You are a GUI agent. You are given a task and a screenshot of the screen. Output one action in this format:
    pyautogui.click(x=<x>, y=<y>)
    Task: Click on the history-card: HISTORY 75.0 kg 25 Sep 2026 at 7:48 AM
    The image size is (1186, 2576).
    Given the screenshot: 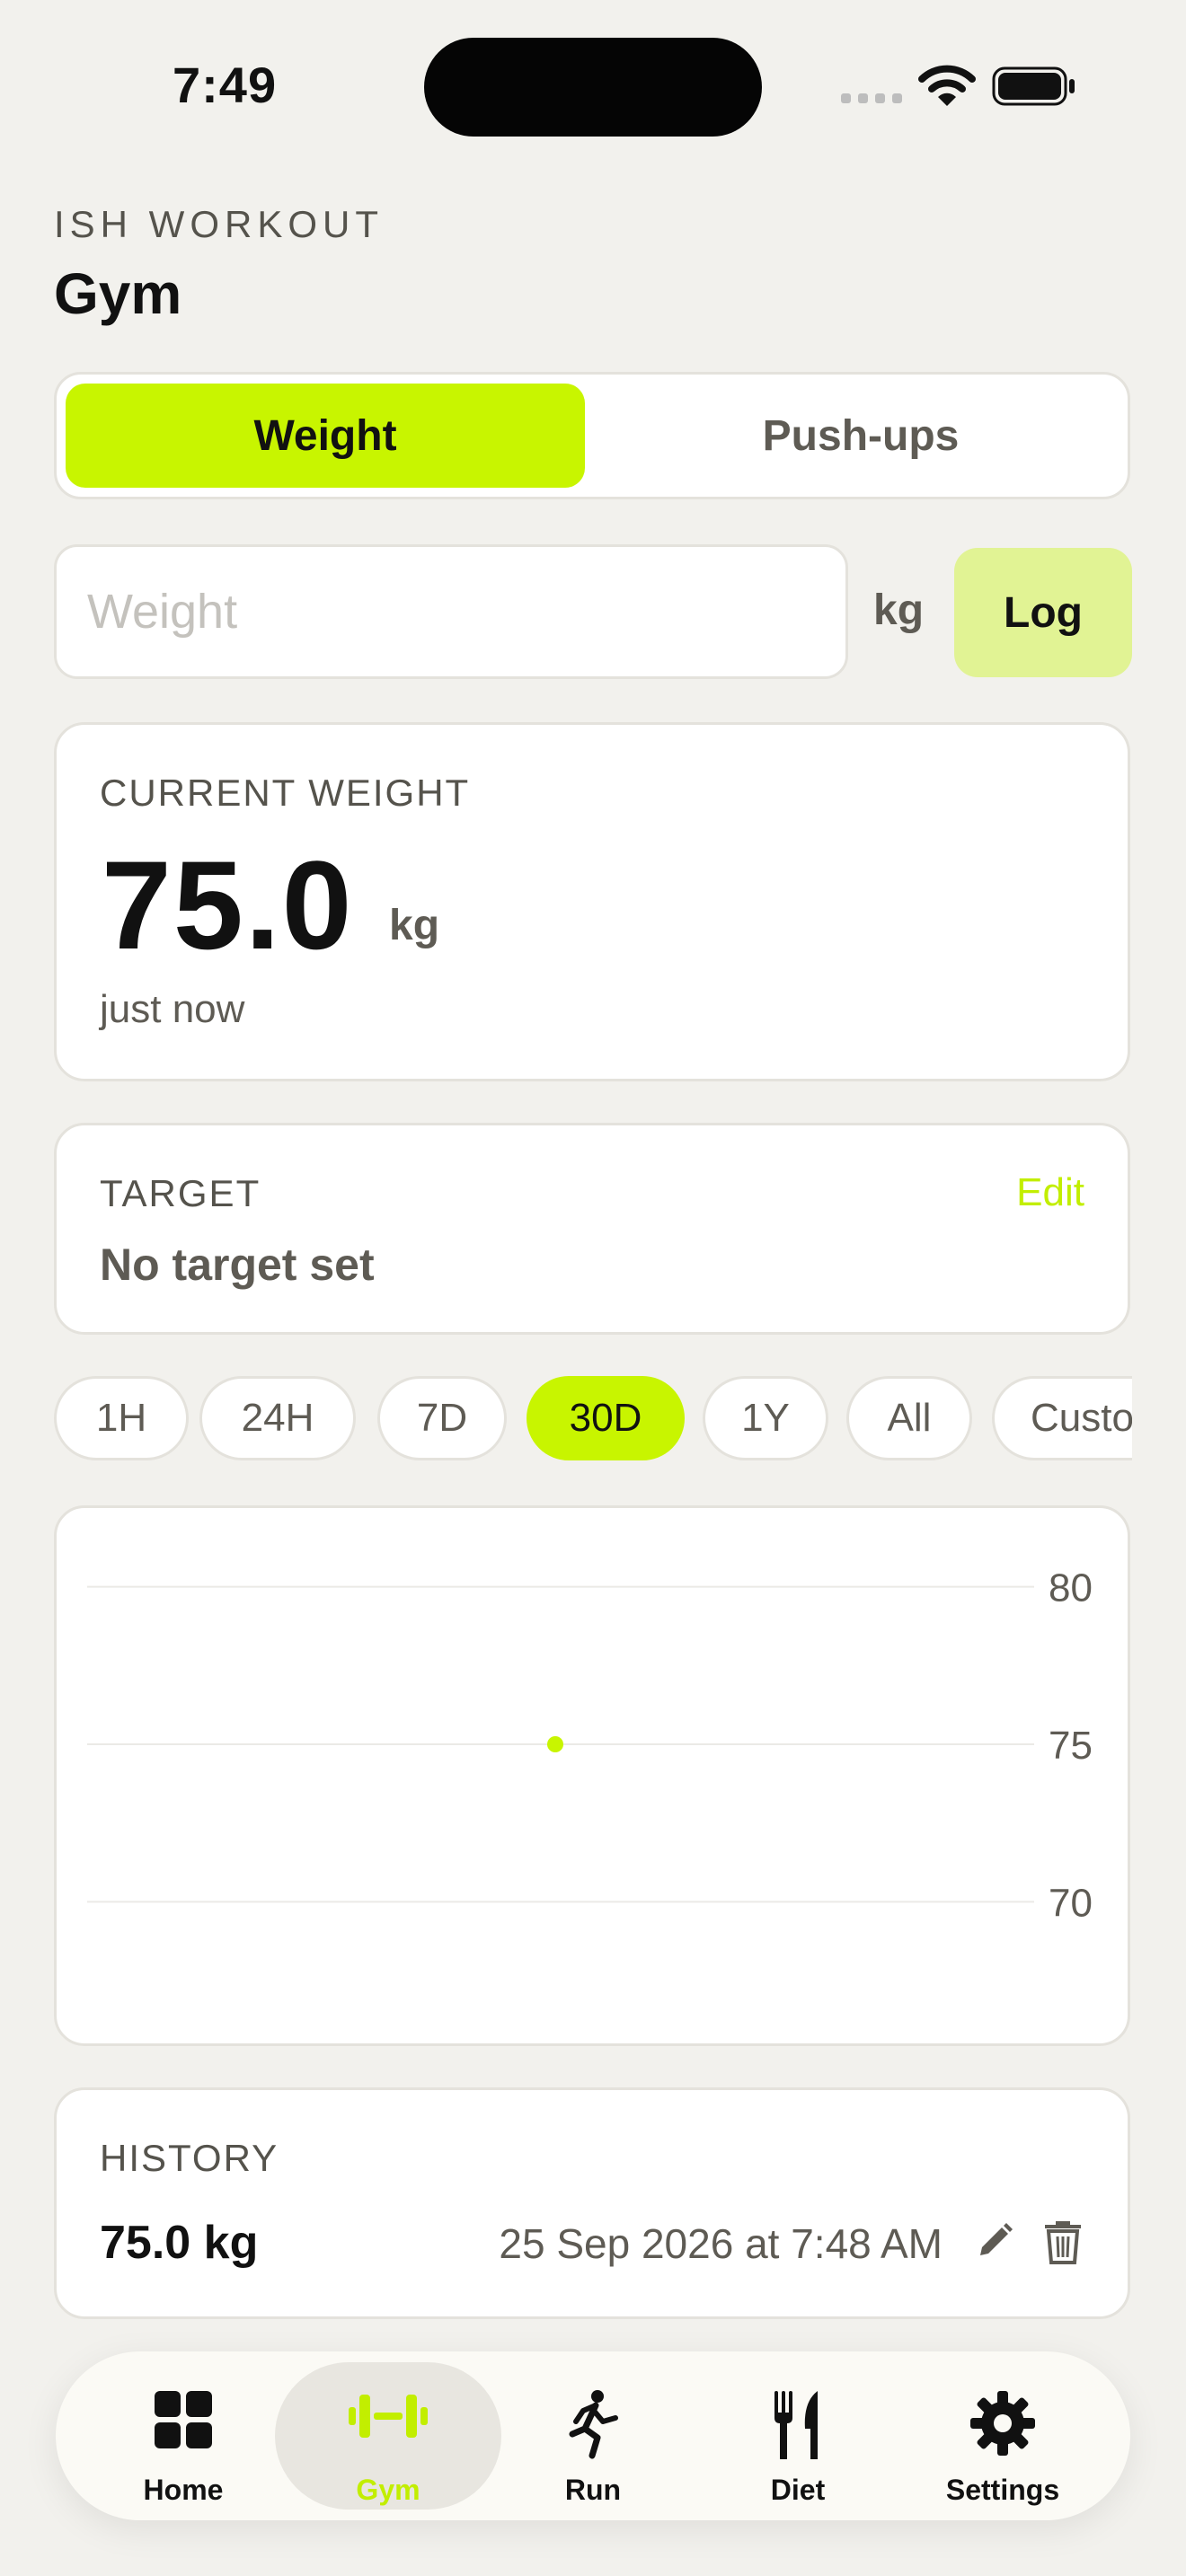 What is the action you would take?
    pyautogui.click(x=592, y=2203)
    